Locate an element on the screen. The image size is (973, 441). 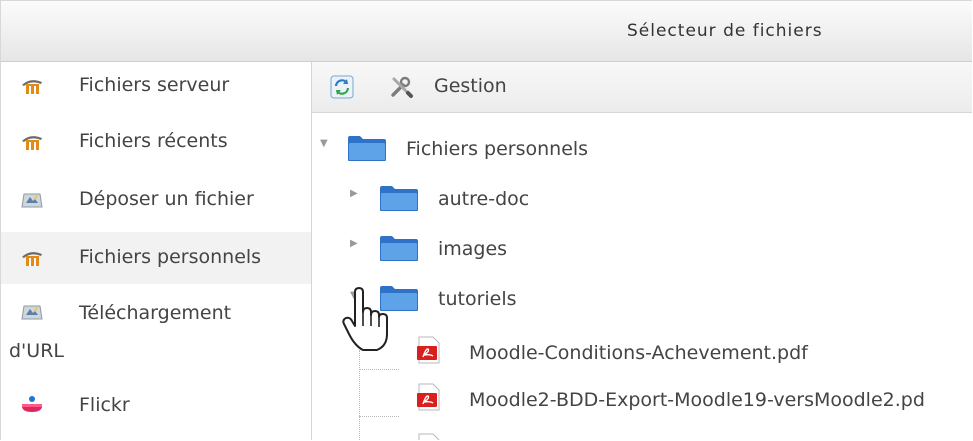
dialog-title: Sélecteur de fichiers is located at coordinates (725, 31).